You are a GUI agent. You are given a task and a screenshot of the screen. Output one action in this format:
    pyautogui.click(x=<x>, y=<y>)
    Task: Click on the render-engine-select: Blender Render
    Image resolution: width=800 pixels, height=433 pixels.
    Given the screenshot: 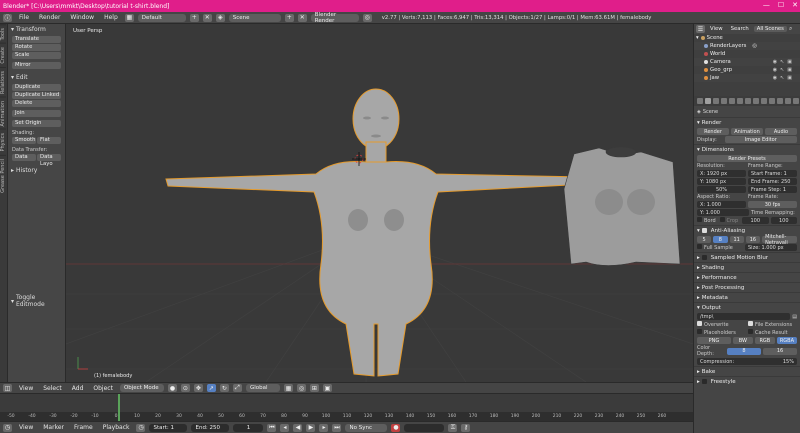 What is the action you would take?
    pyautogui.click(x=334, y=18)
    